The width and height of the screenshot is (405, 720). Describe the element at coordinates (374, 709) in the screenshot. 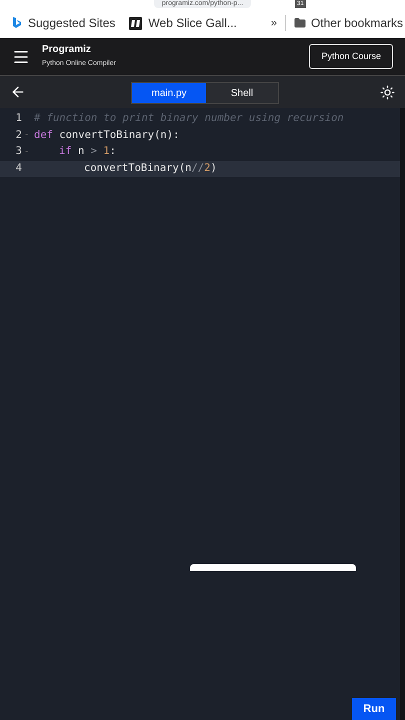

I see `run-button: Run` at that location.